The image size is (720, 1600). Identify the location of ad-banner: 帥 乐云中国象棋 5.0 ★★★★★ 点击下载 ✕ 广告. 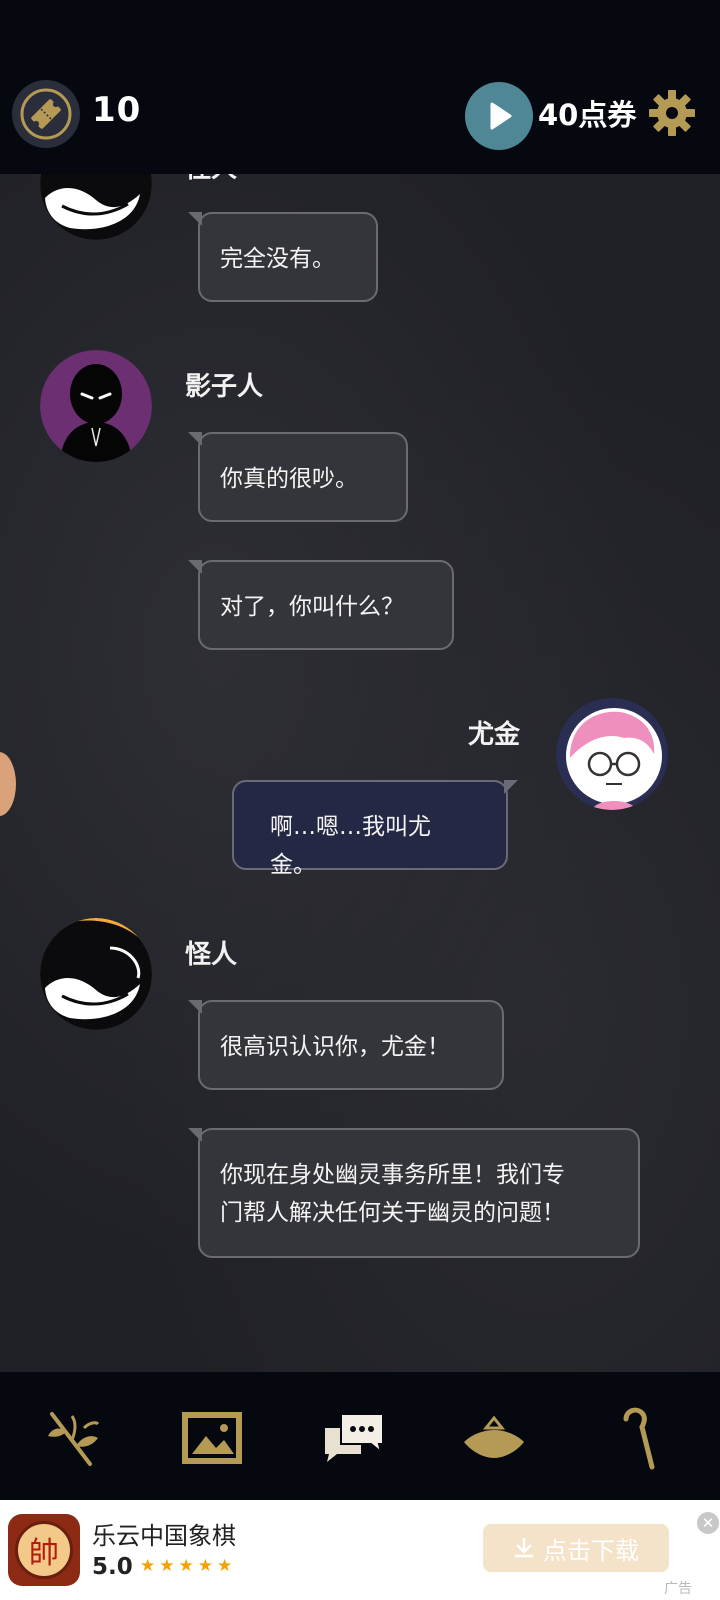
(360, 1550).